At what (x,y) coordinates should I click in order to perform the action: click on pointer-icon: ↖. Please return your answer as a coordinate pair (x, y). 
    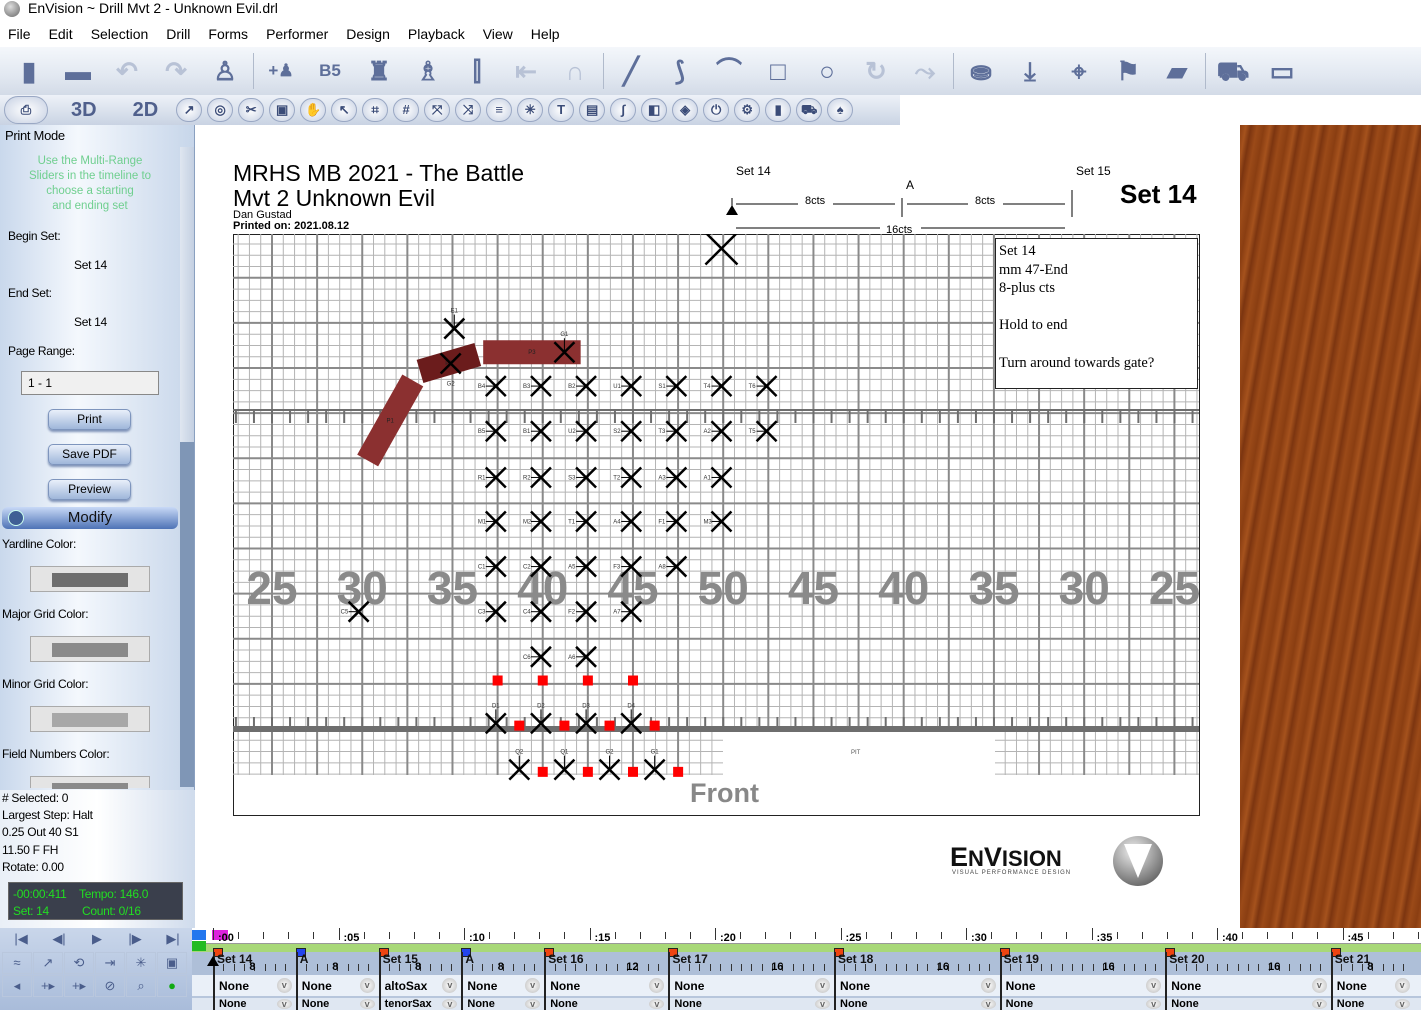
    Looking at the image, I should click on (344, 110).